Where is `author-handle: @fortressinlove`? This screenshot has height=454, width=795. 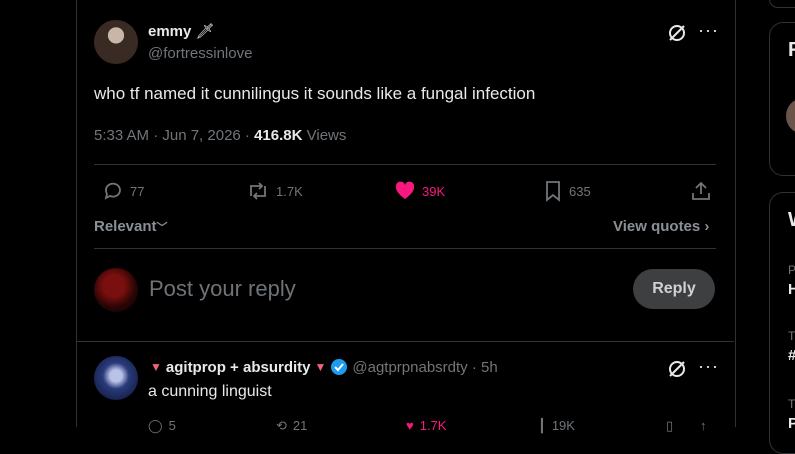
author-handle: @fortressinlove is located at coordinates (200, 53).